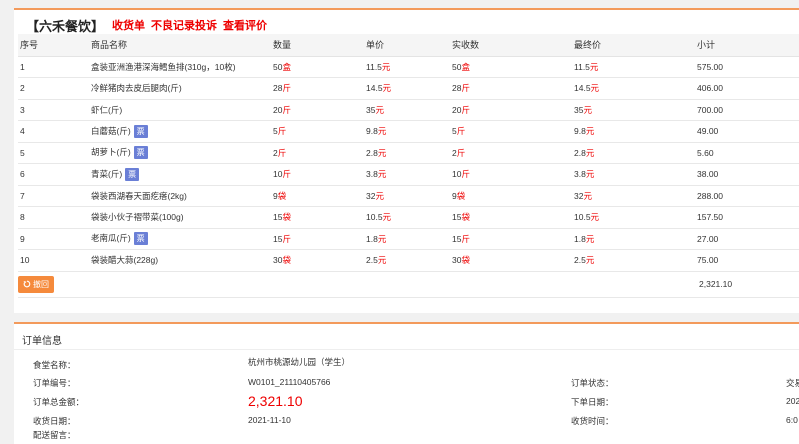  I want to click on row-subtotal: 288.00, so click(710, 195).